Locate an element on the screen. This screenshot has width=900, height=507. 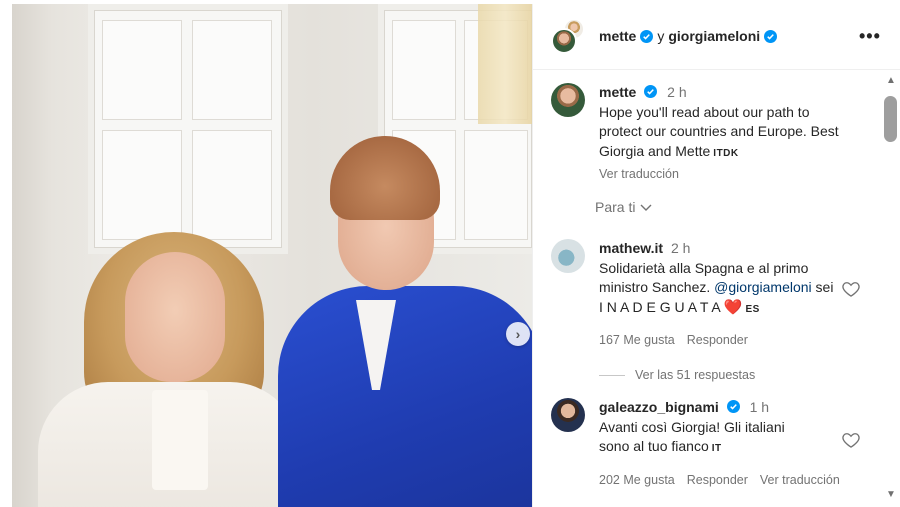
view-replies-button: Ver las 51 respuestas is located at coordinates (677, 375).